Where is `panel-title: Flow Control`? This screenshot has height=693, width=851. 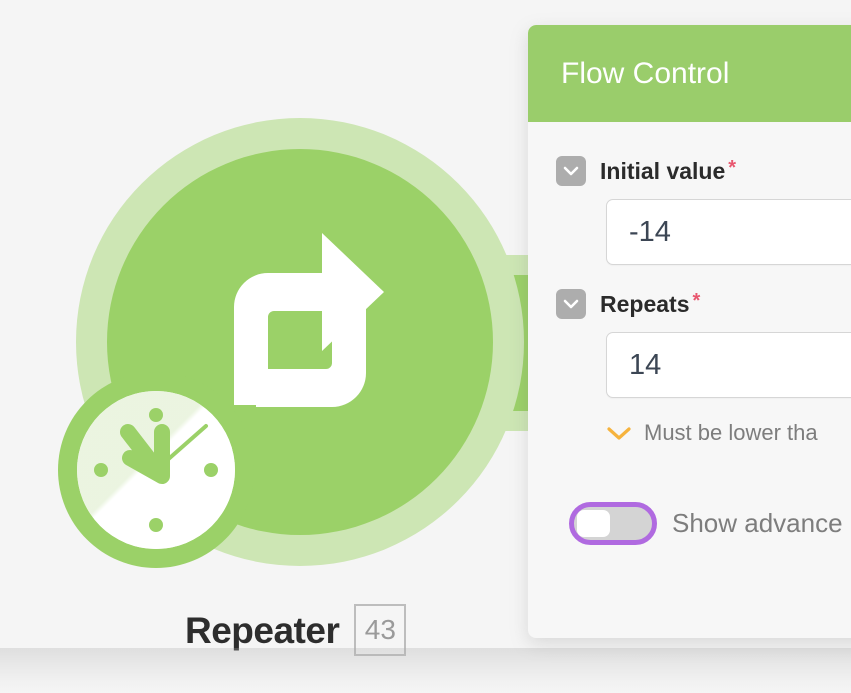 panel-title: Flow Control is located at coordinates (645, 73).